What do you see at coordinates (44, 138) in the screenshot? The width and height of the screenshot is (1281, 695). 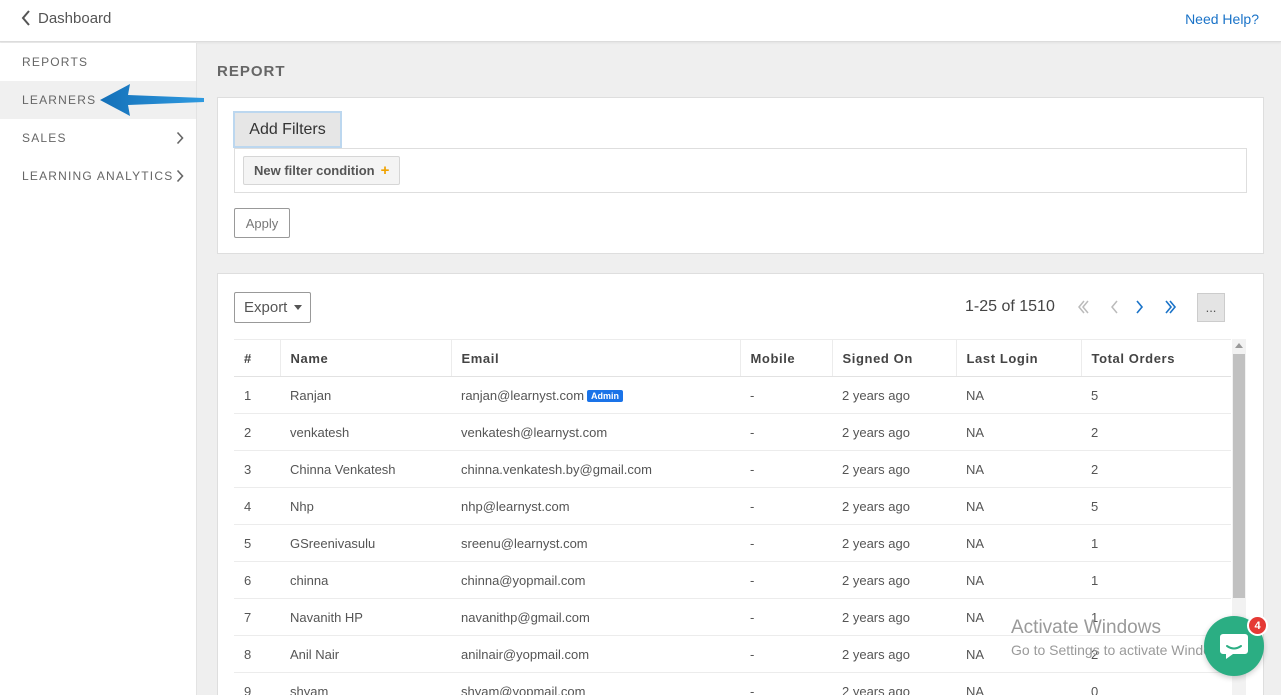 I see `sidebar-item-label: SALES` at bounding box center [44, 138].